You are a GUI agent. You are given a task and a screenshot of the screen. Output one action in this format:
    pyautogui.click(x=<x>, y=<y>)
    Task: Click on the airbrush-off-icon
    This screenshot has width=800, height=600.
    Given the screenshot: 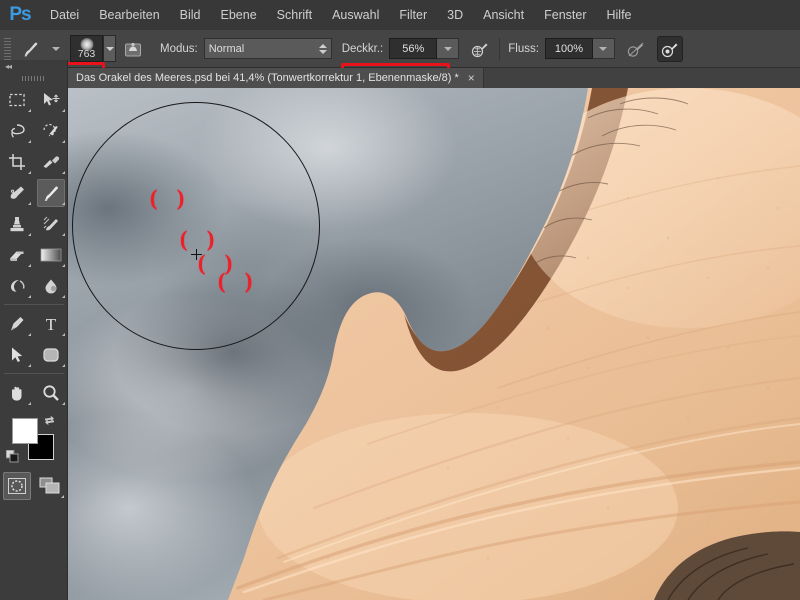 What is the action you would take?
    pyautogui.click(x=636, y=49)
    